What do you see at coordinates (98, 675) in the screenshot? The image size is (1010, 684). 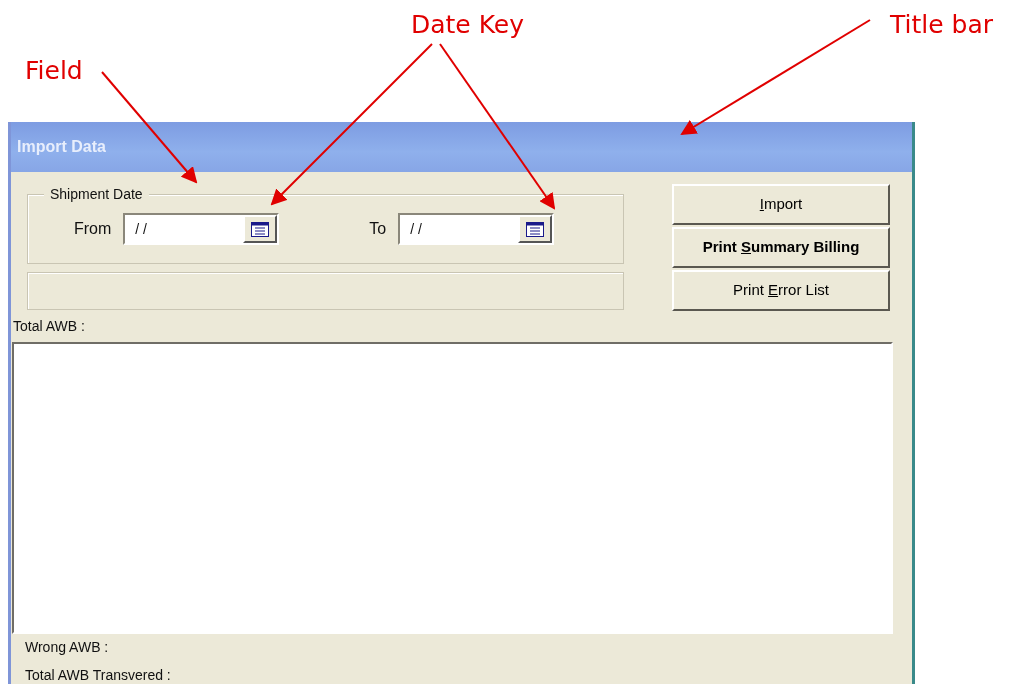 I see `status-label: Total AWB Transvered :` at bounding box center [98, 675].